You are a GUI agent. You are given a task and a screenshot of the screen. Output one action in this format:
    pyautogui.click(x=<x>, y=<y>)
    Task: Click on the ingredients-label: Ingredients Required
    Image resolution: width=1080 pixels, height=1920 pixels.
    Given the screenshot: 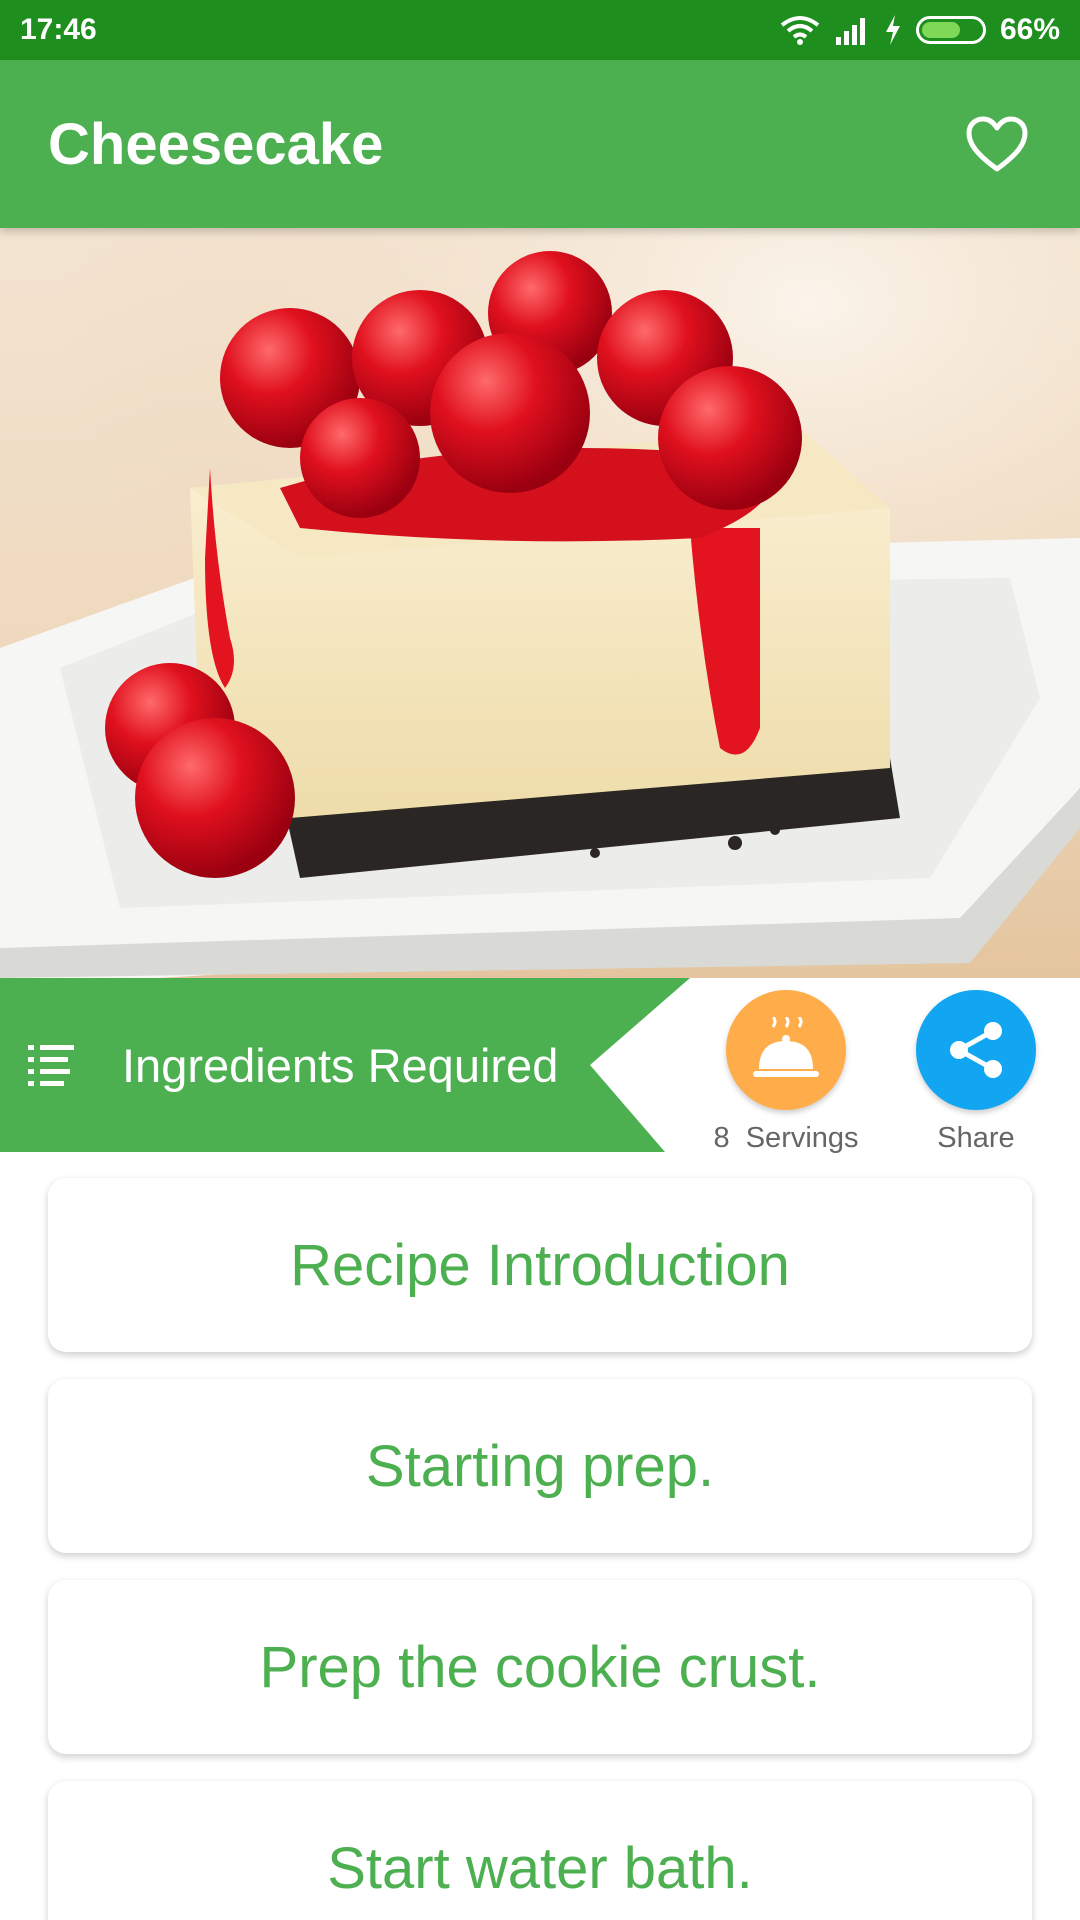 What is the action you would take?
    pyautogui.click(x=340, y=1065)
    